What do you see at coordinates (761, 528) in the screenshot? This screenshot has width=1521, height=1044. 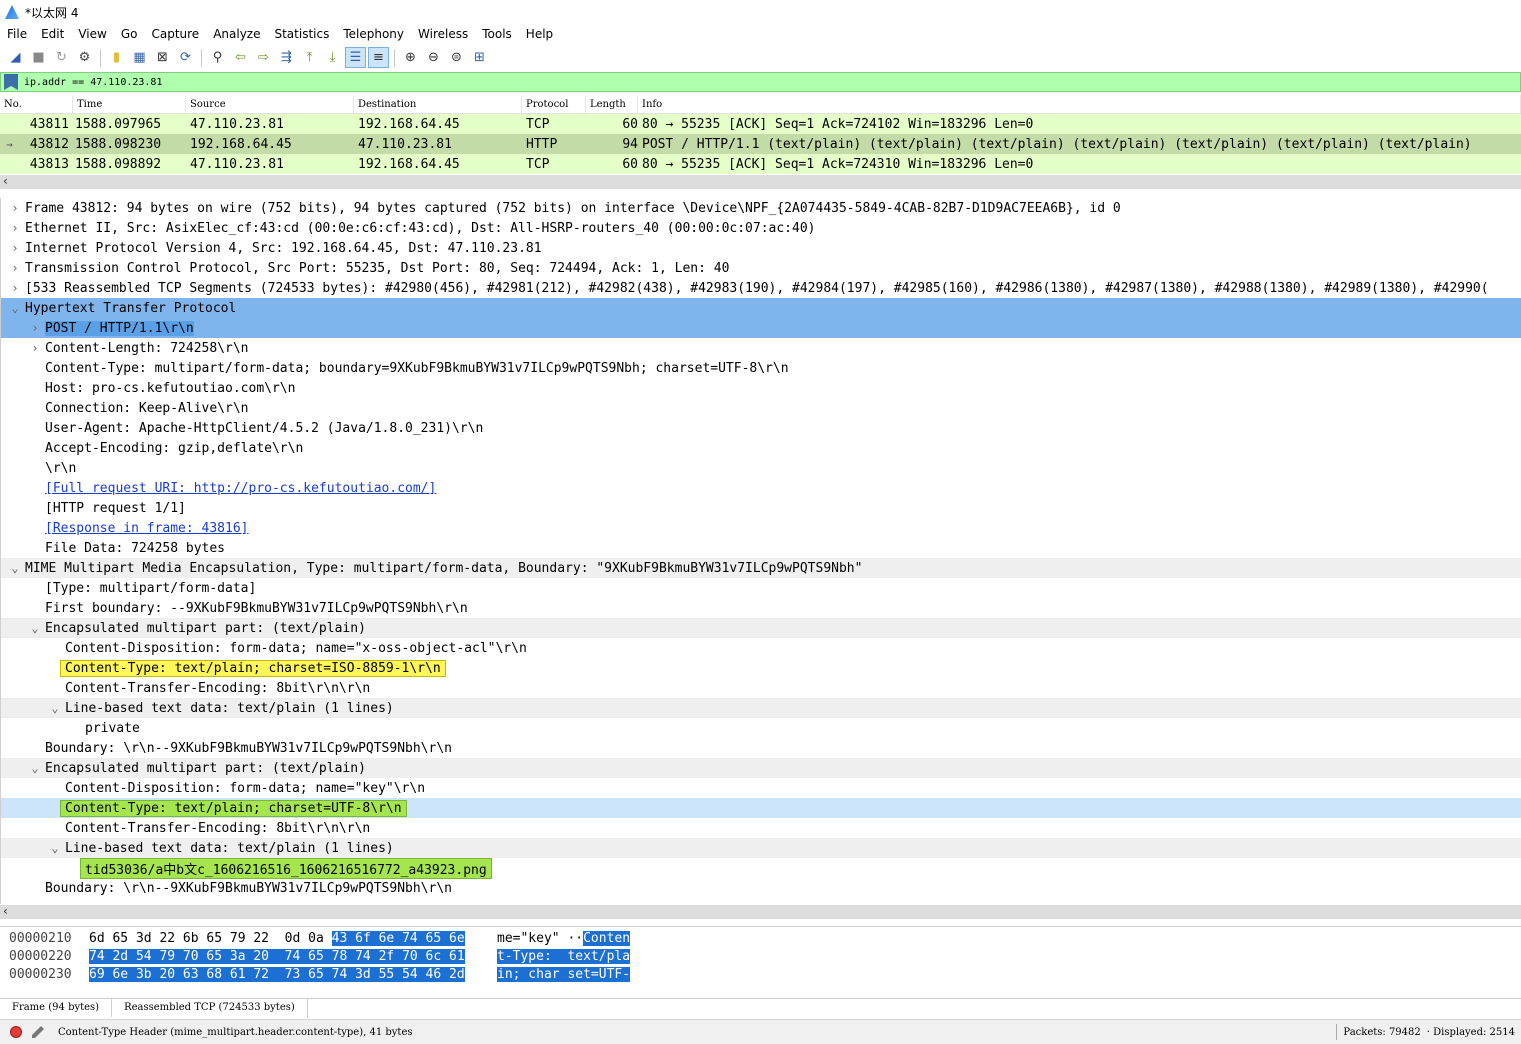 I see `tree-row: [Response in frame: 43816]` at bounding box center [761, 528].